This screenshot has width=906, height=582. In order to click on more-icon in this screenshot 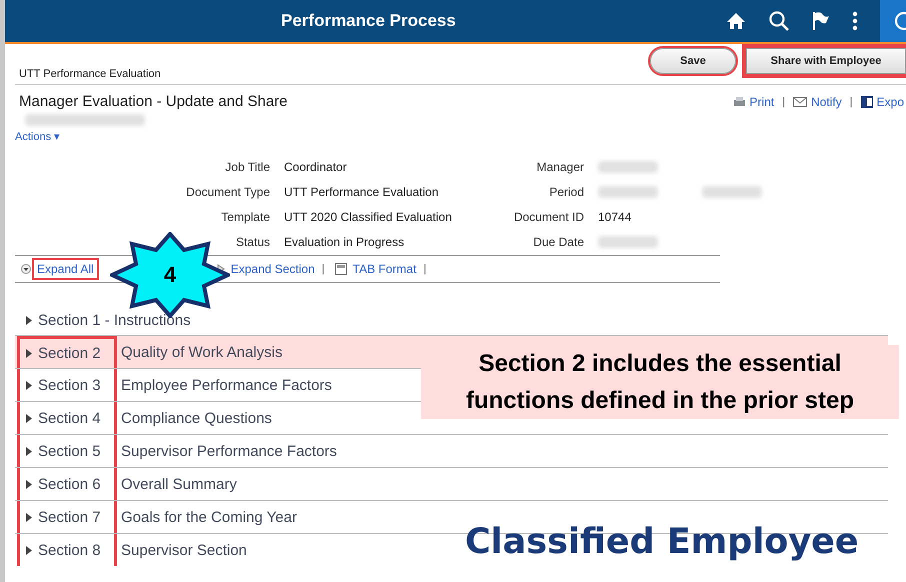, I will do `click(855, 21)`.